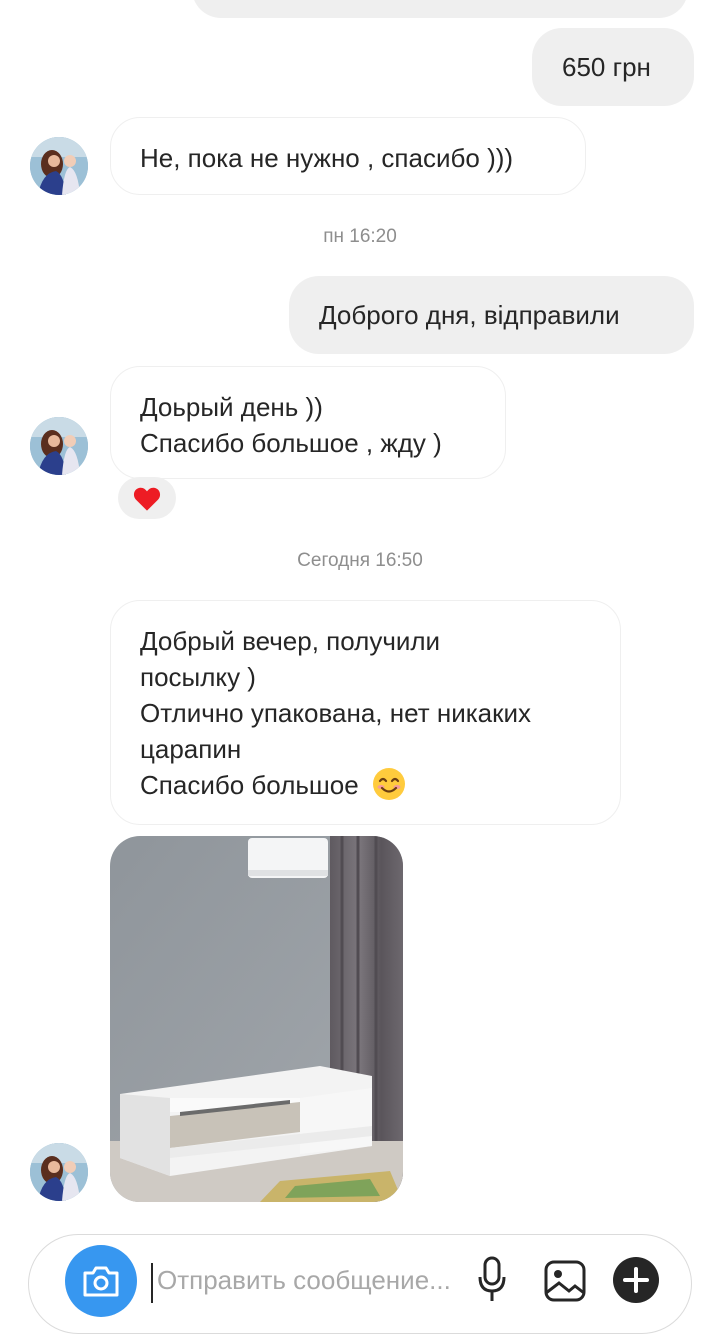 This screenshot has height=1334, width=720. Describe the element at coordinates (291, 443) in the screenshot. I see `message-text-line-2: Спасибо большое , жду )` at that location.